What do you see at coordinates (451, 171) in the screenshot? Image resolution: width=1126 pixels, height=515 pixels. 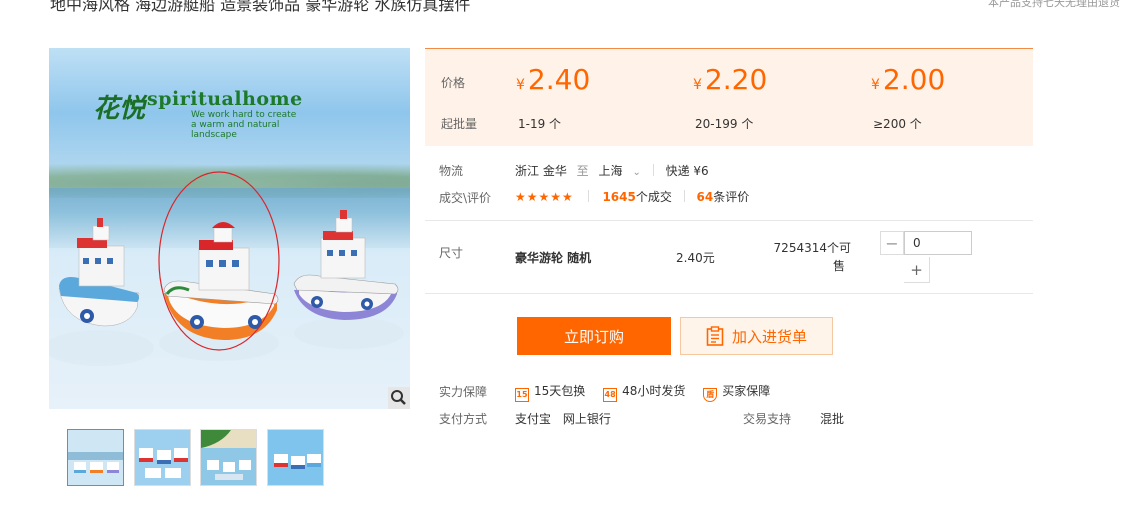 I see `logistics-label: 物流` at bounding box center [451, 171].